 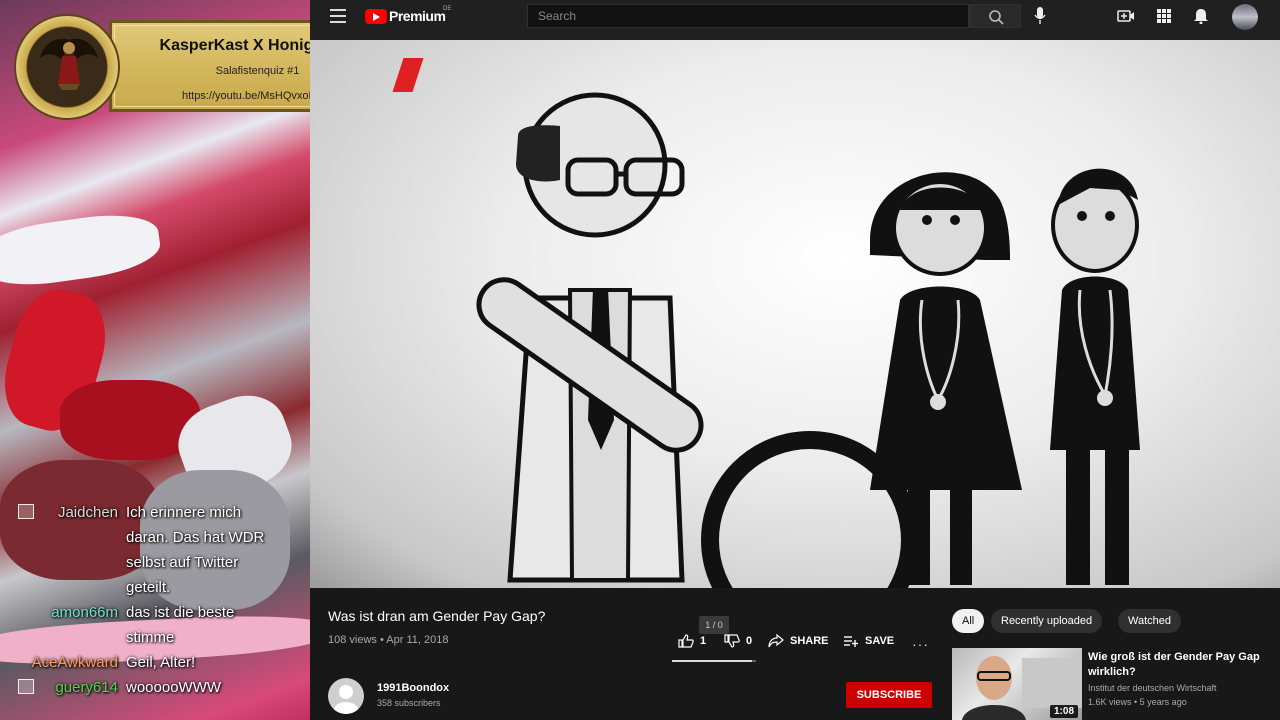 What do you see at coordinates (437, 616) in the screenshot?
I see `video-title: Was ist dran am Gender Pay Gap?` at bounding box center [437, 616].